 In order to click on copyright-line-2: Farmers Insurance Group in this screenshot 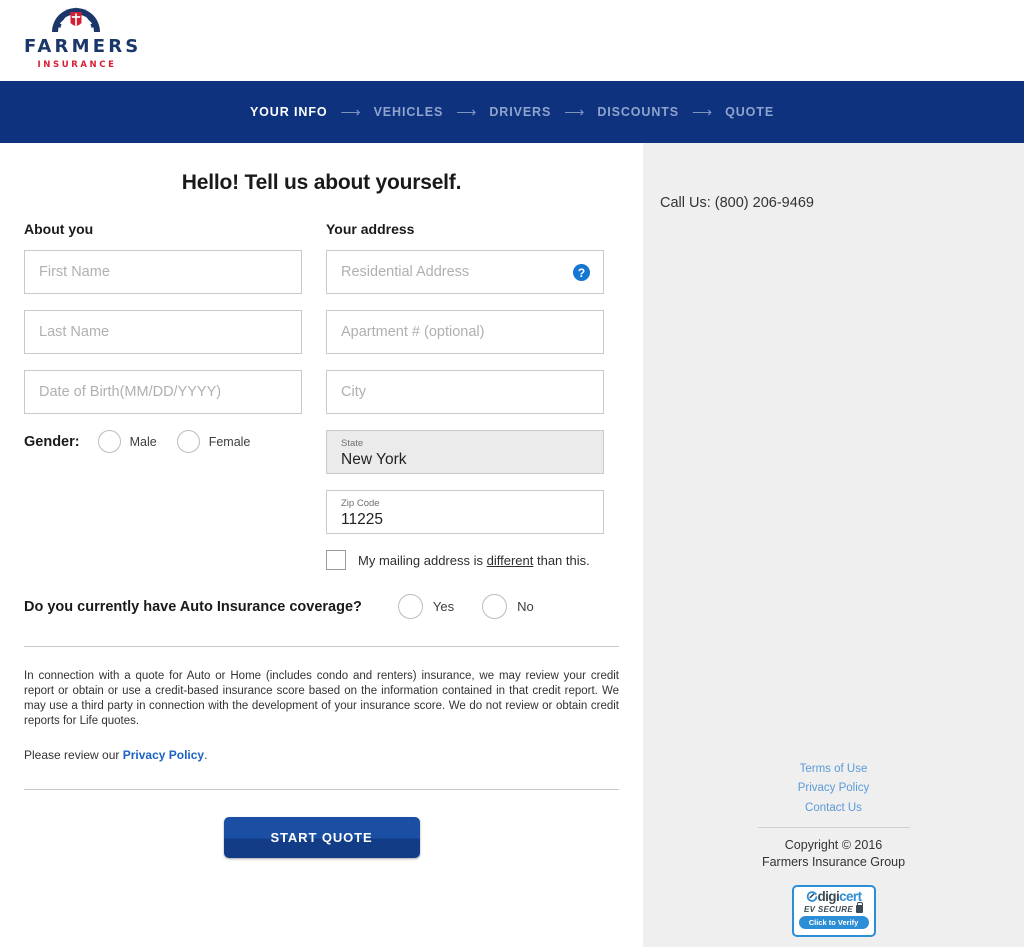, I will do `click(833, 862)`.